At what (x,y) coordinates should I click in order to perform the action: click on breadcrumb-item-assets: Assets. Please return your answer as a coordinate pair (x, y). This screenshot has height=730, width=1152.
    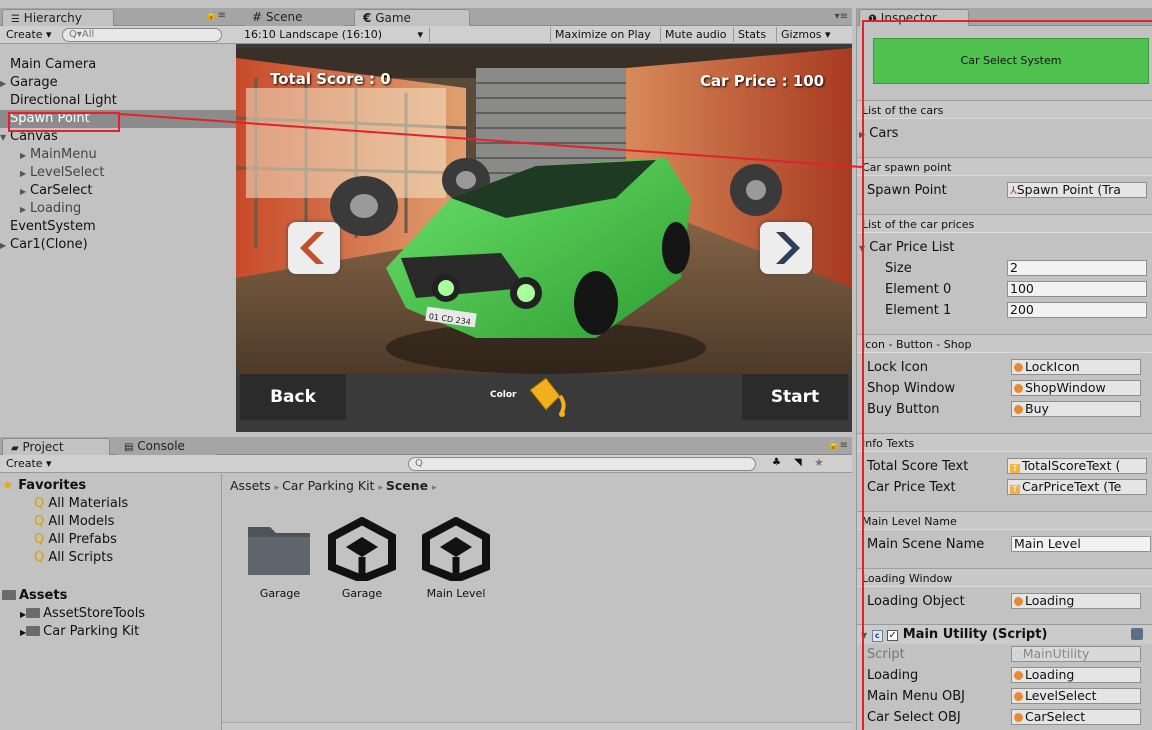
    Looking at the image, I should click on (250, 485).